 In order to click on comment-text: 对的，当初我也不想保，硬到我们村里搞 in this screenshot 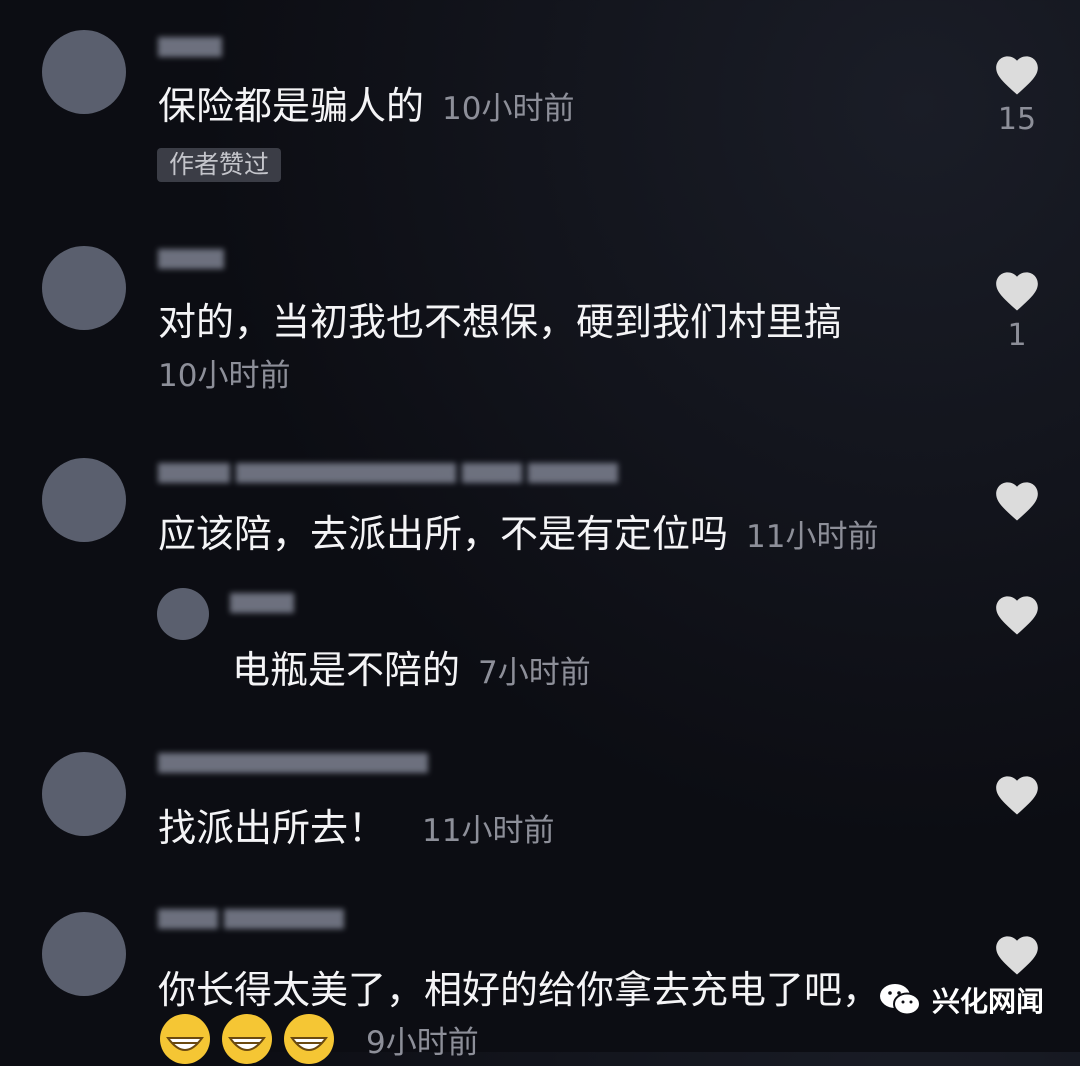, I will do `click(500, 322)`.